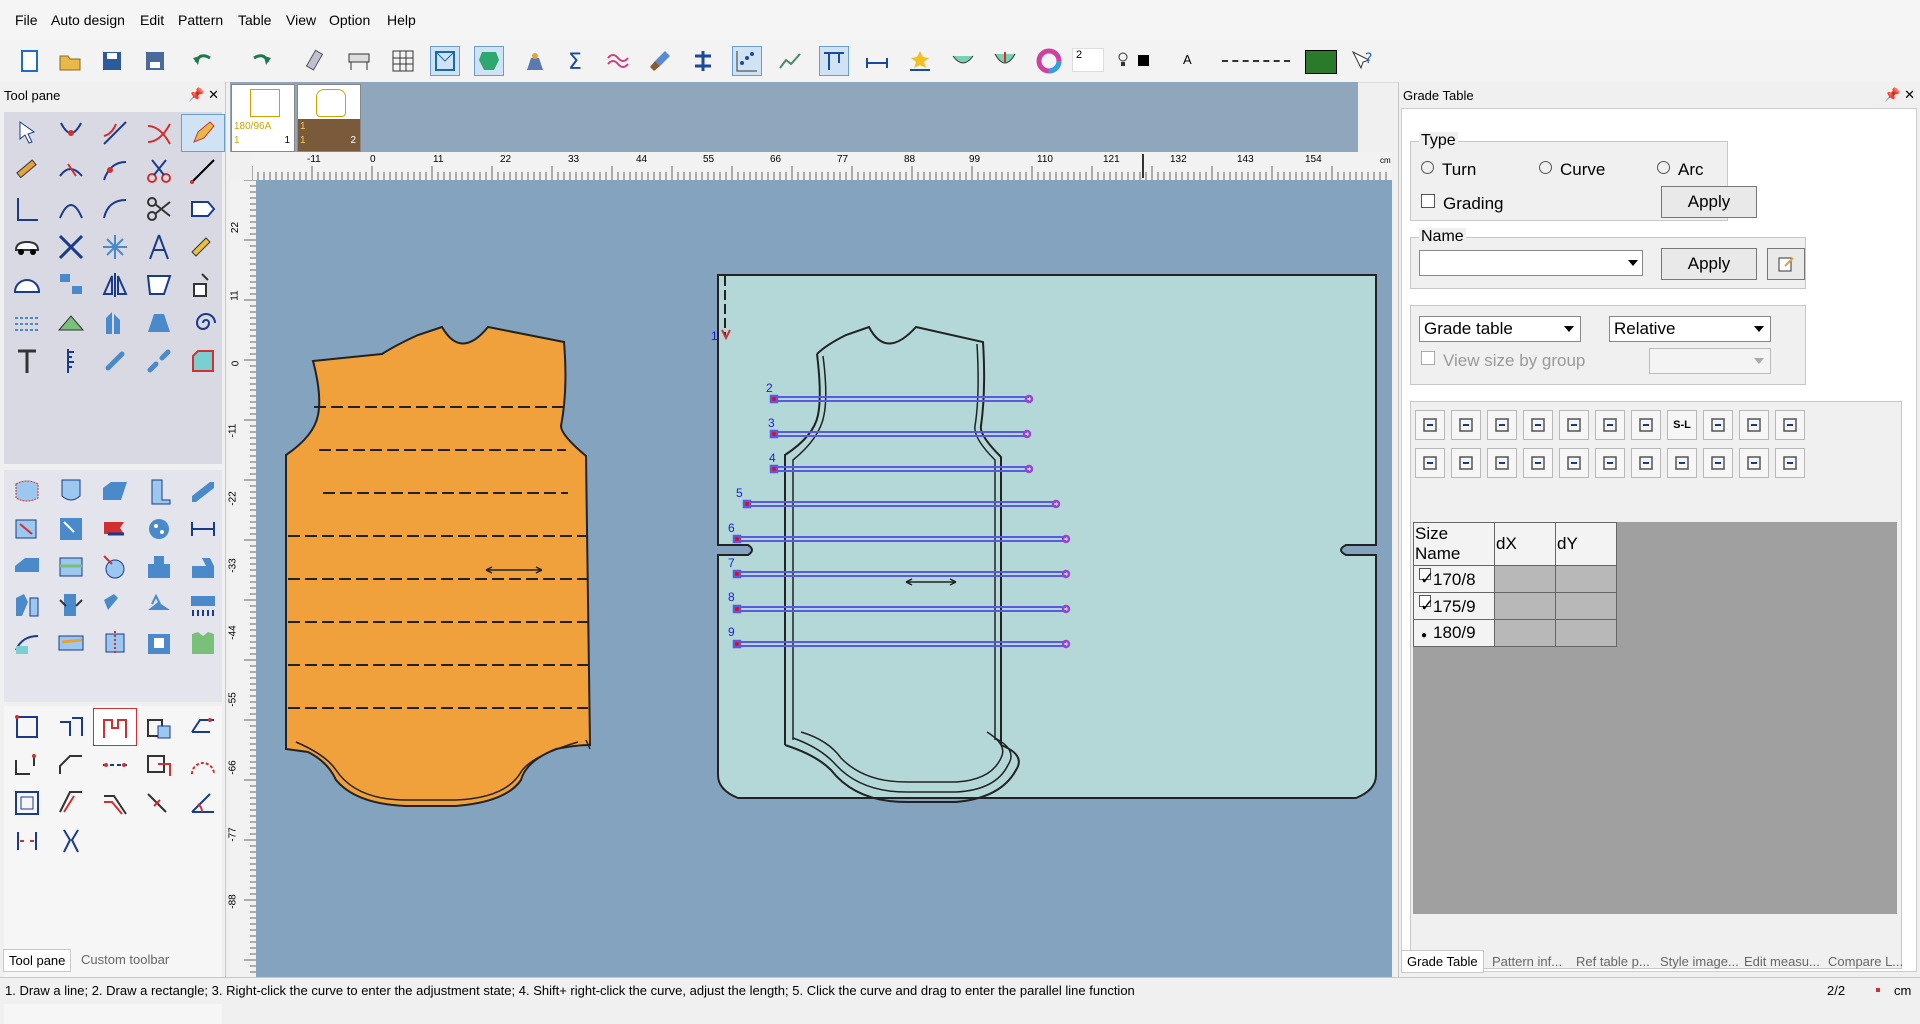  Describe the element at coordinates (1430, 463) in the screenshot. I see `prev-icon` at that location.